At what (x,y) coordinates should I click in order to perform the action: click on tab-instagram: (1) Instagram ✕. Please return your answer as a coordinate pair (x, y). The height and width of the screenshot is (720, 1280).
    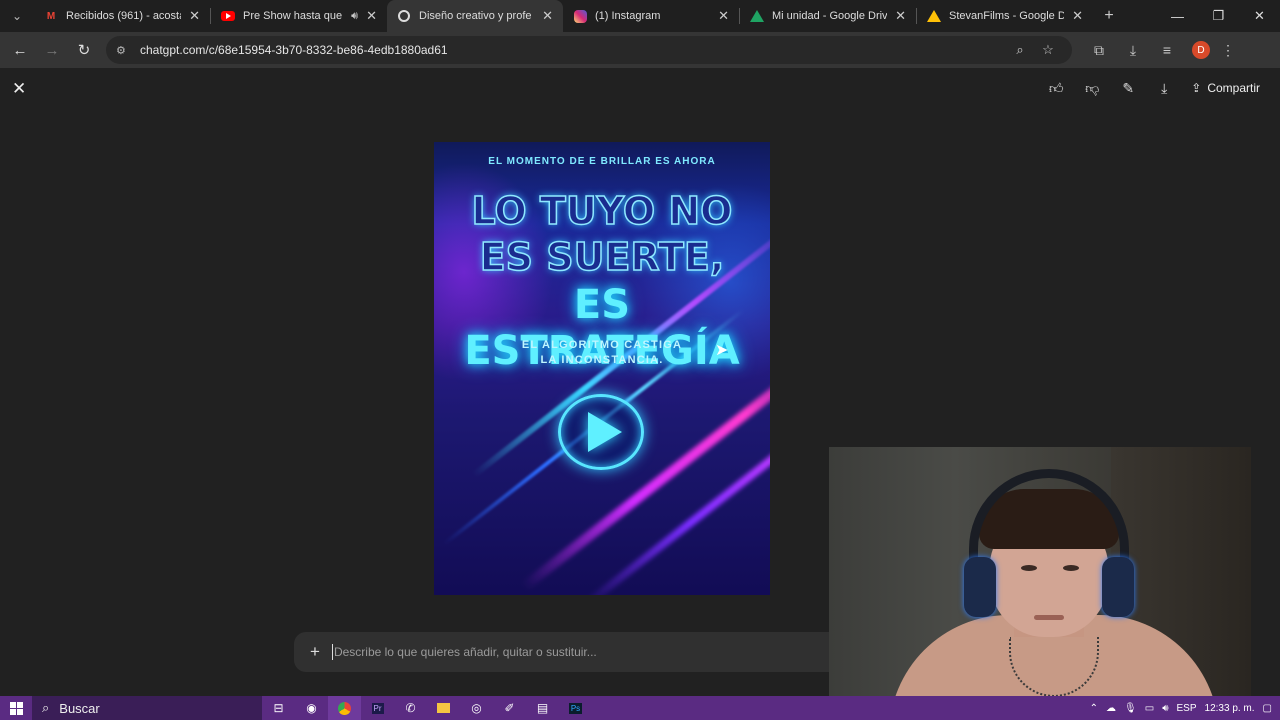
    Looking at the image, I should click on (651, 16).